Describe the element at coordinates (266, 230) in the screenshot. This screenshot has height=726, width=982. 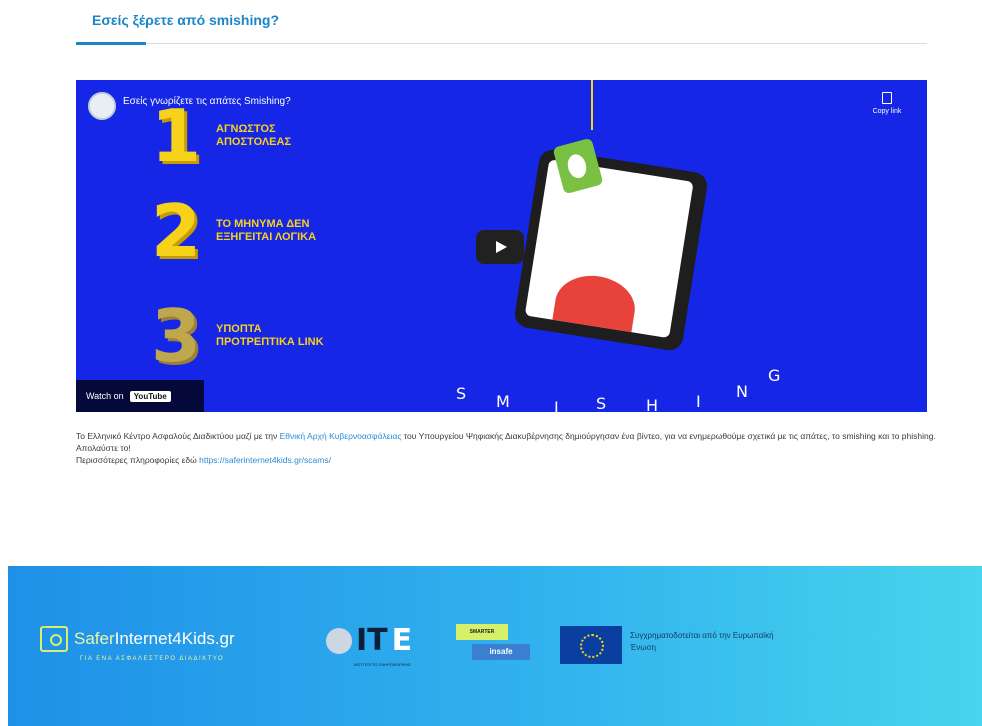
I see `step-text: ΤΟ ΜΗΝΥΜΑ ΔΕΝ ΕΞΗΓΕΙΤΑΙ ΛΟΓΙΚΑ` at that location.